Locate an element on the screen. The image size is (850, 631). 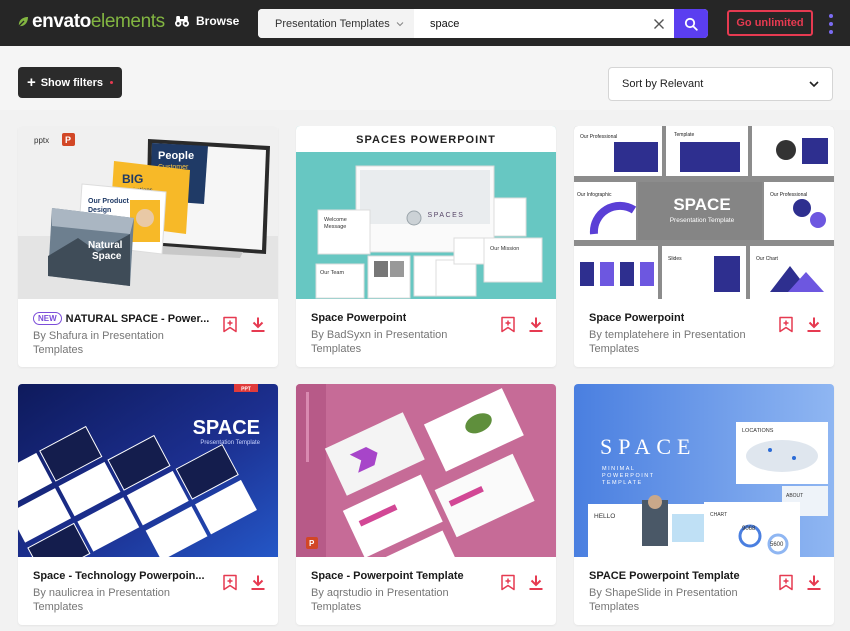
svg-text: Slides is located at coordinates (675, 259).